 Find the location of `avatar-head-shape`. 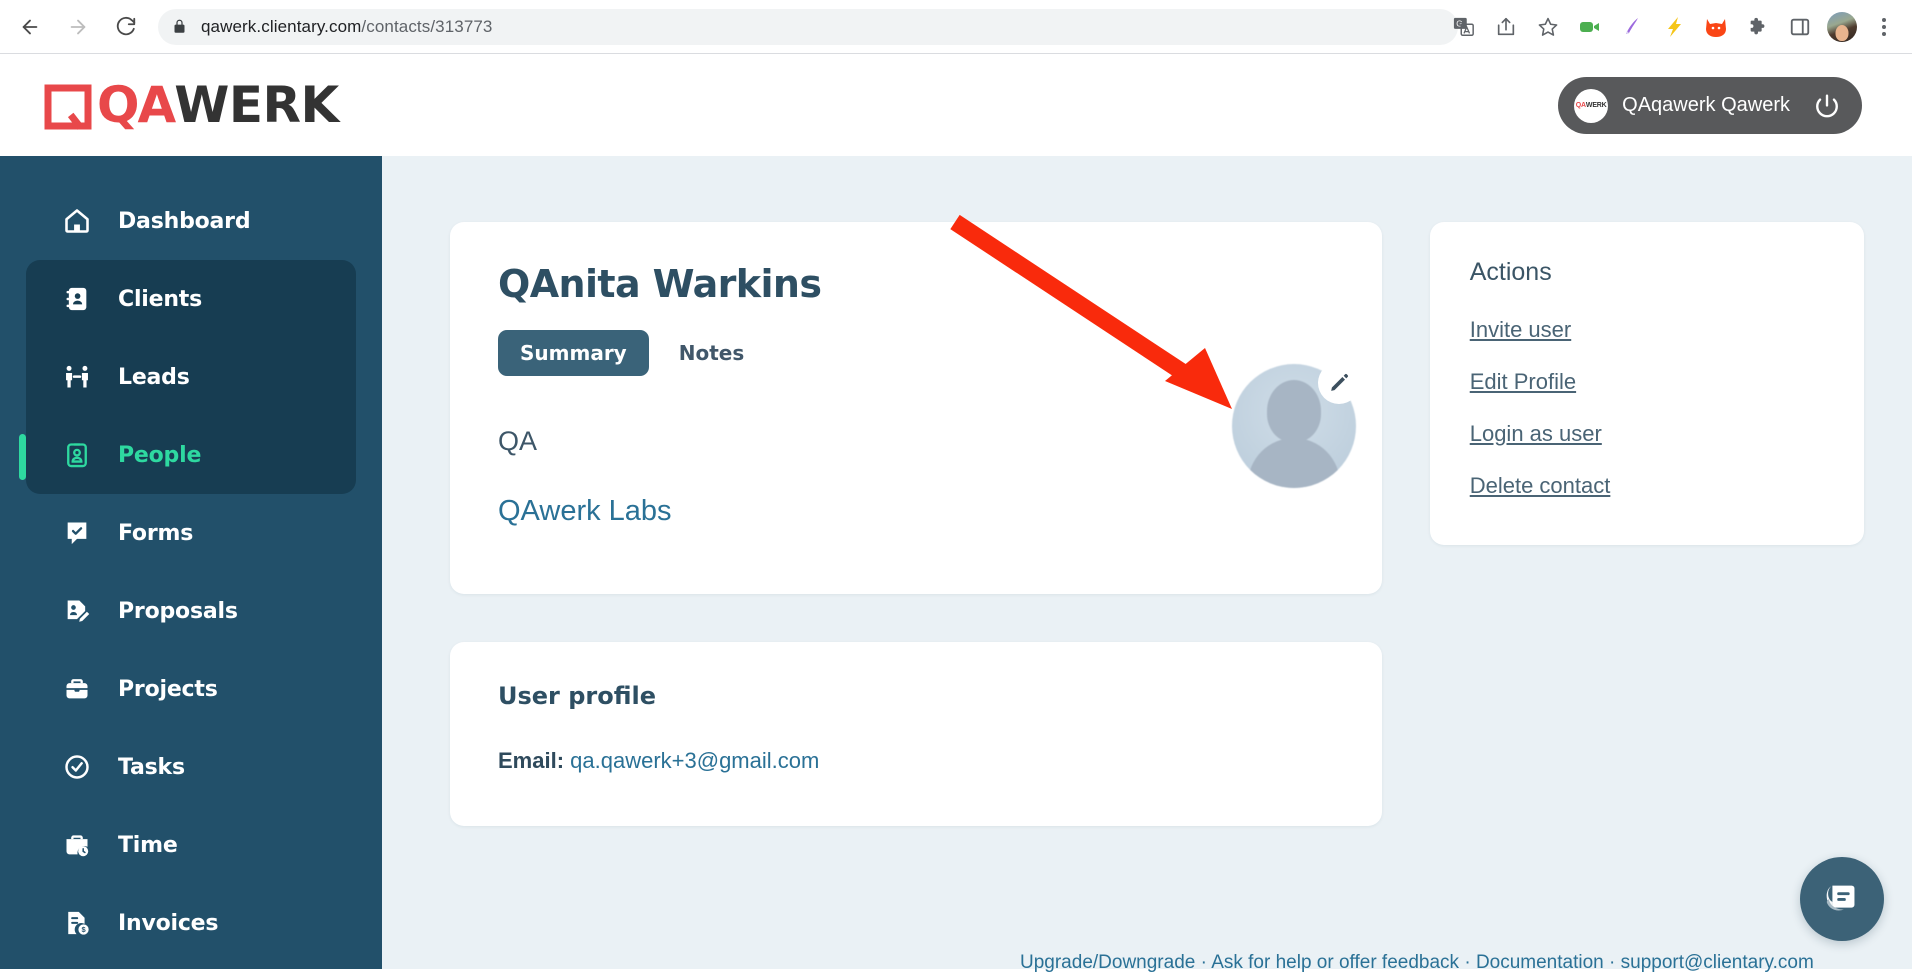

avatar-head-shape is located at coordinates (1294, 411).